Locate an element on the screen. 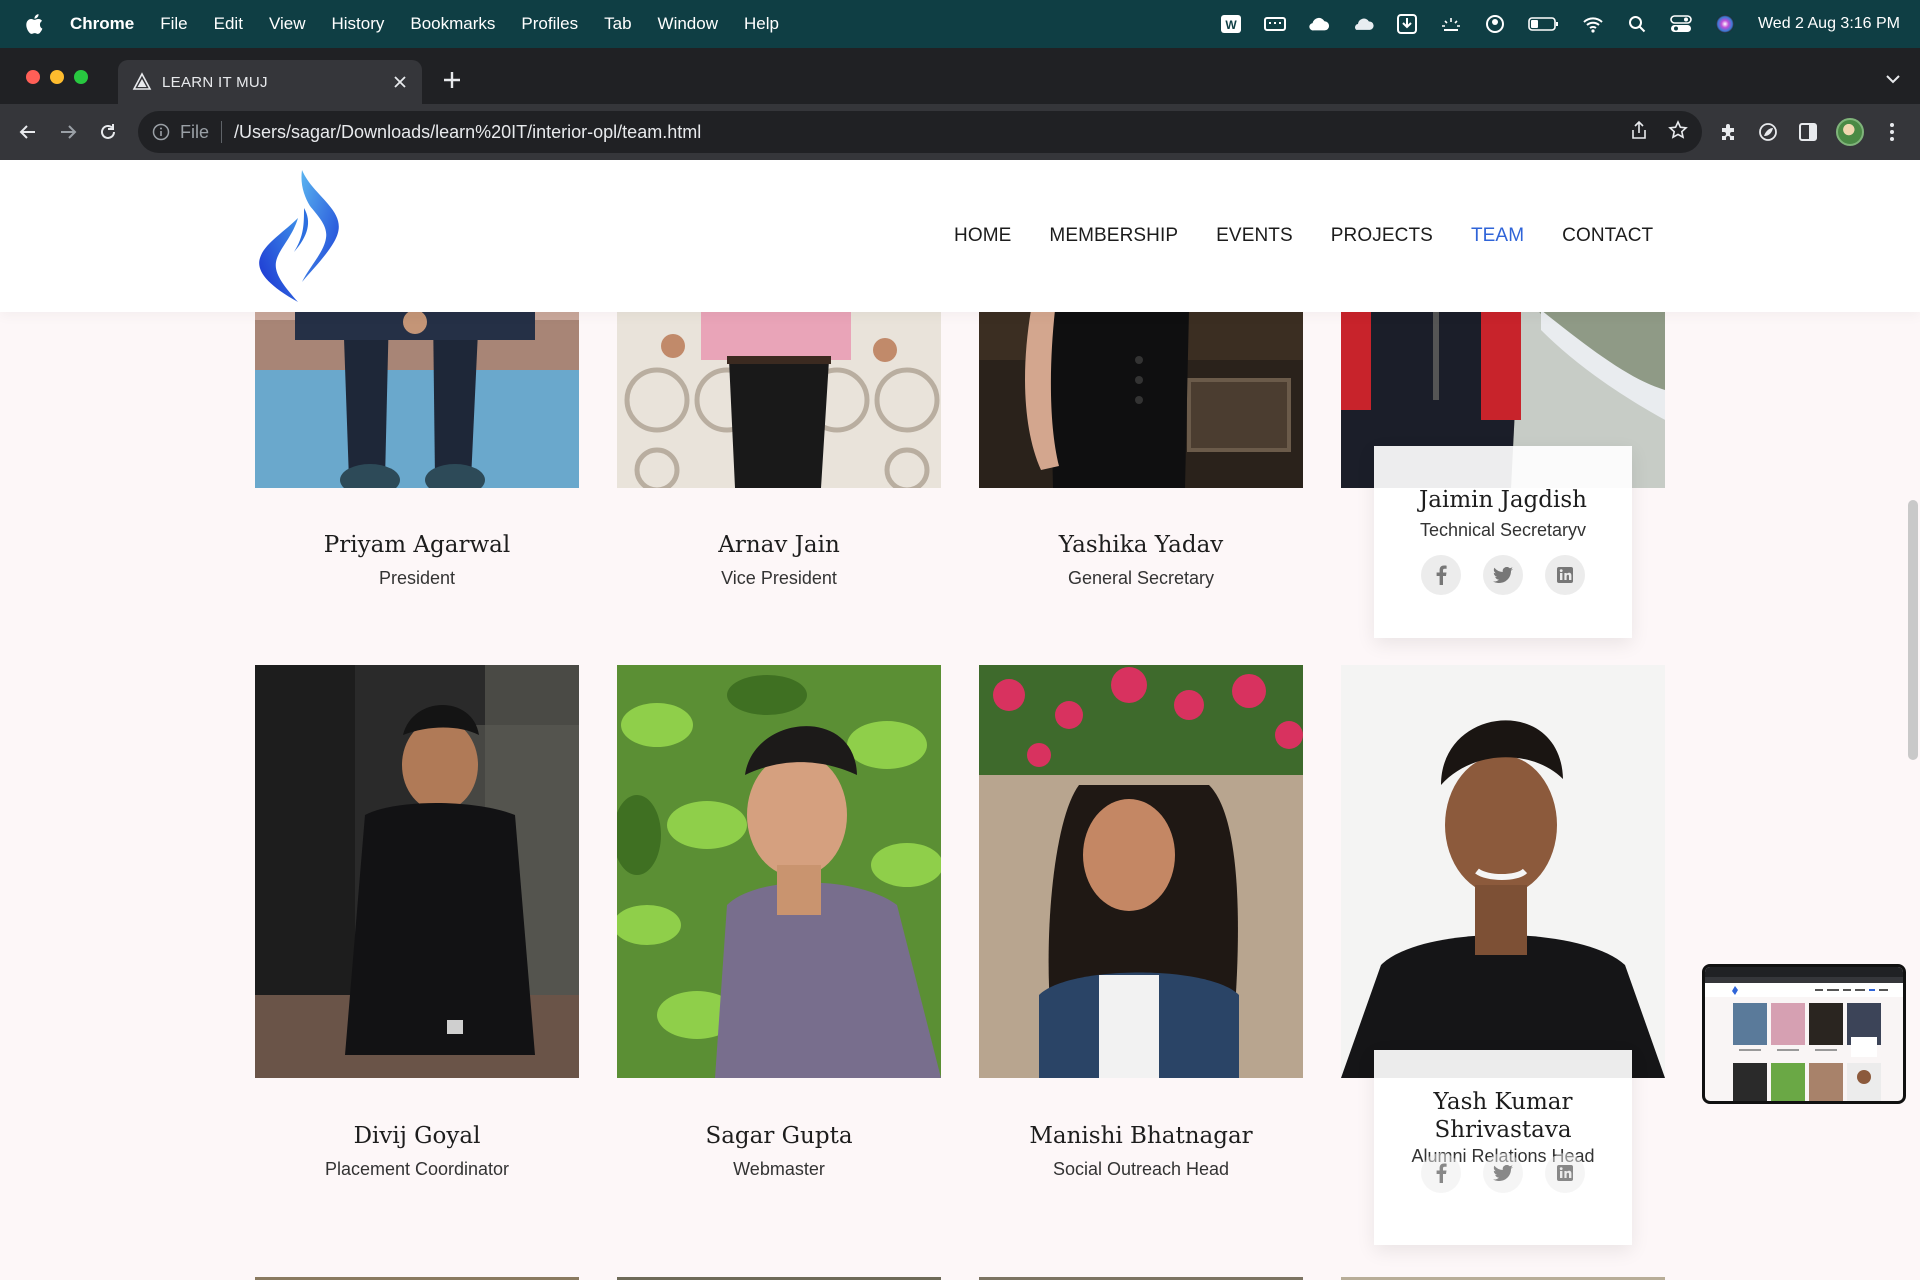 The width and height of the screenshot is (1920, 1280). tab-search-chevron-icon is located at coordinates (1893, 79).